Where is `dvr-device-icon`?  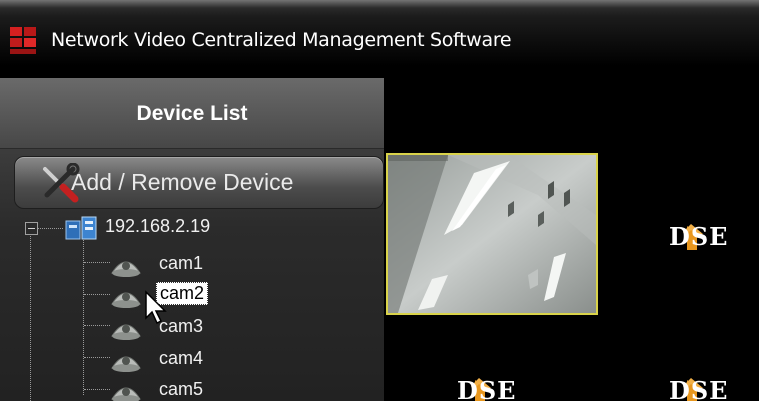
dvr-device-icon is located at coordinates (81, 228).